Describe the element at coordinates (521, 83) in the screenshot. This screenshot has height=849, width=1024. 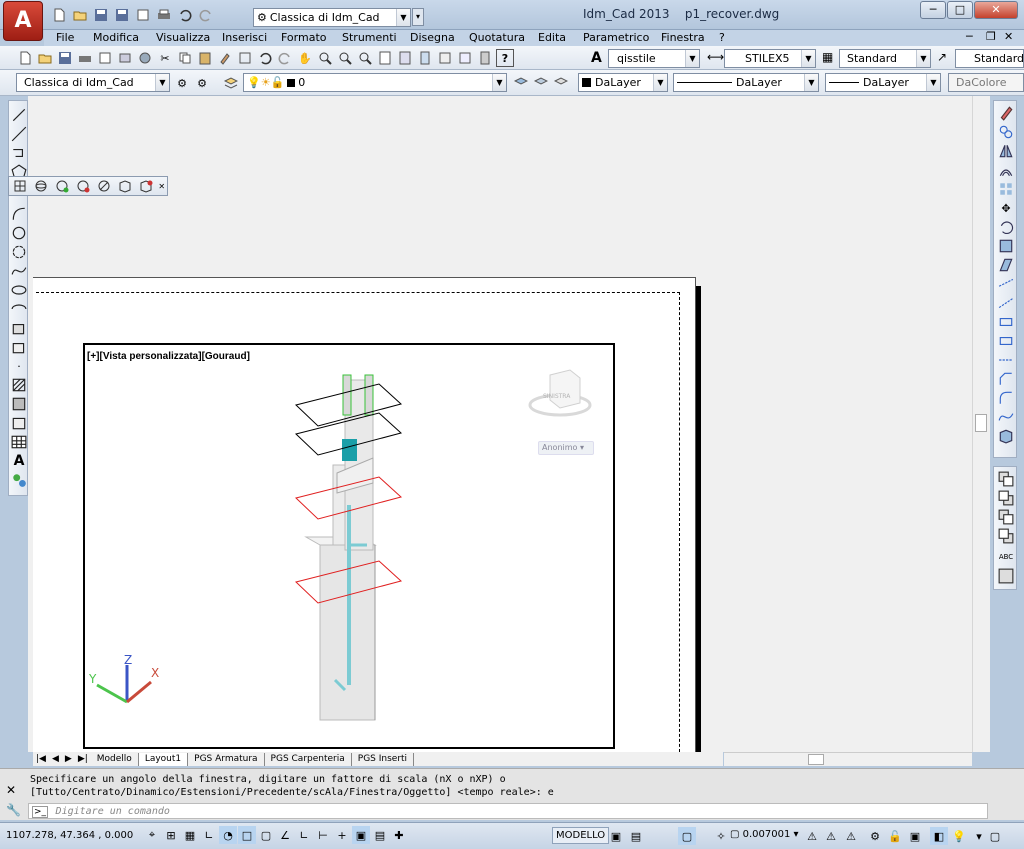
I see `make-current-icon` at that location.